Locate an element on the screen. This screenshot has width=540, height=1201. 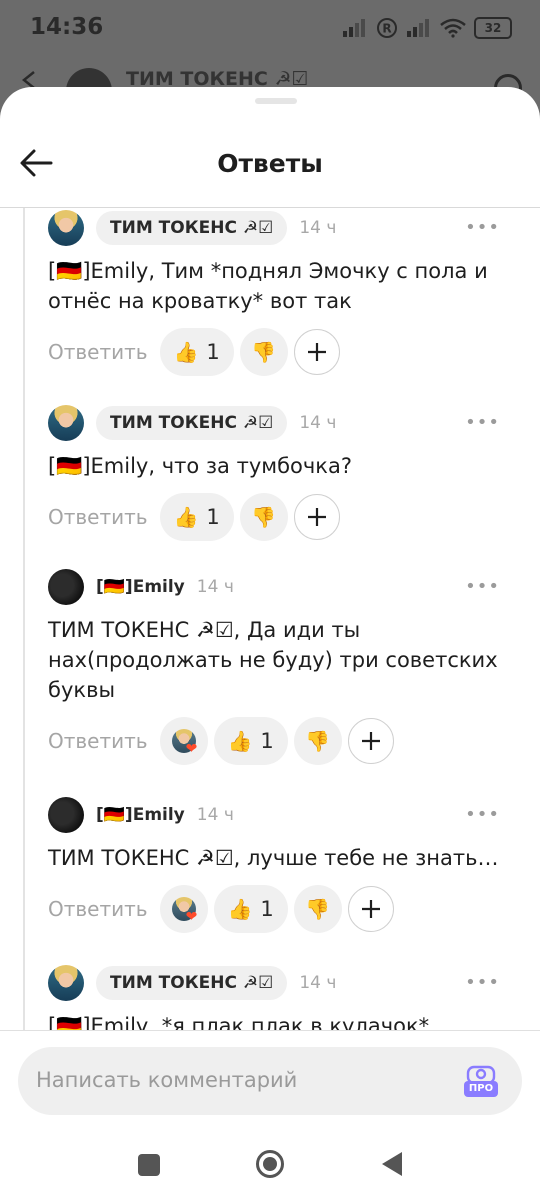
system-back-button is located at coordinates (392, 1164).